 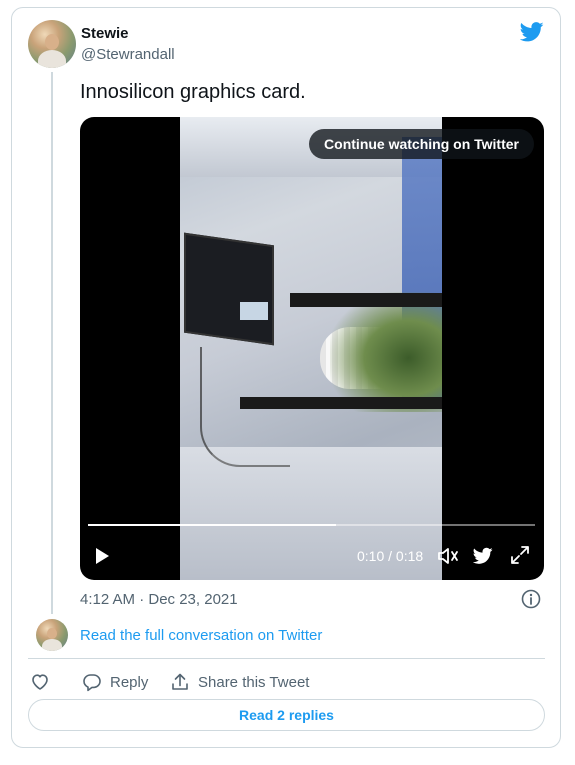 What do you see at coordinates (421, 144) in the screenshot?
I see `continue-watching-button: Continue watching on Twitter` at bounding box center [421, 144].